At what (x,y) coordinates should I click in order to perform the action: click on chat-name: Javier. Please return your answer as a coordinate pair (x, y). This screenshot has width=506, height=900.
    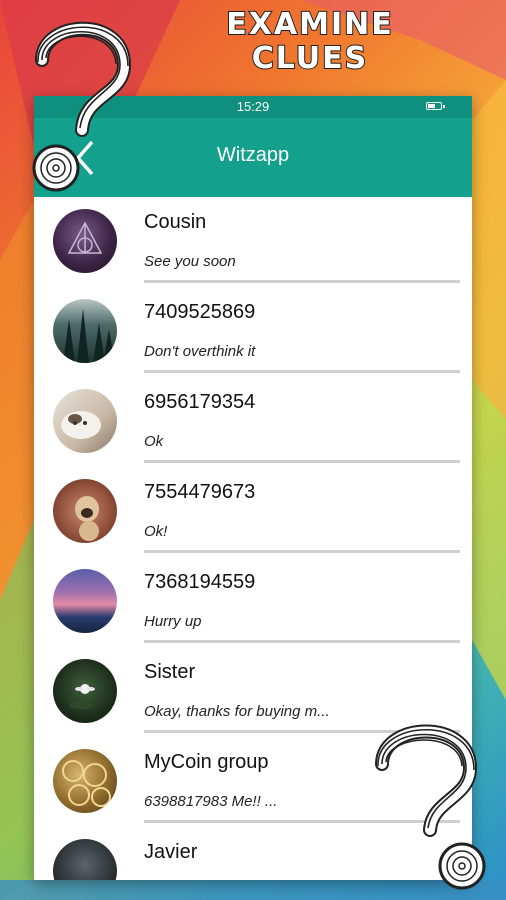
    Looking at the image, I should click on (171, 852).